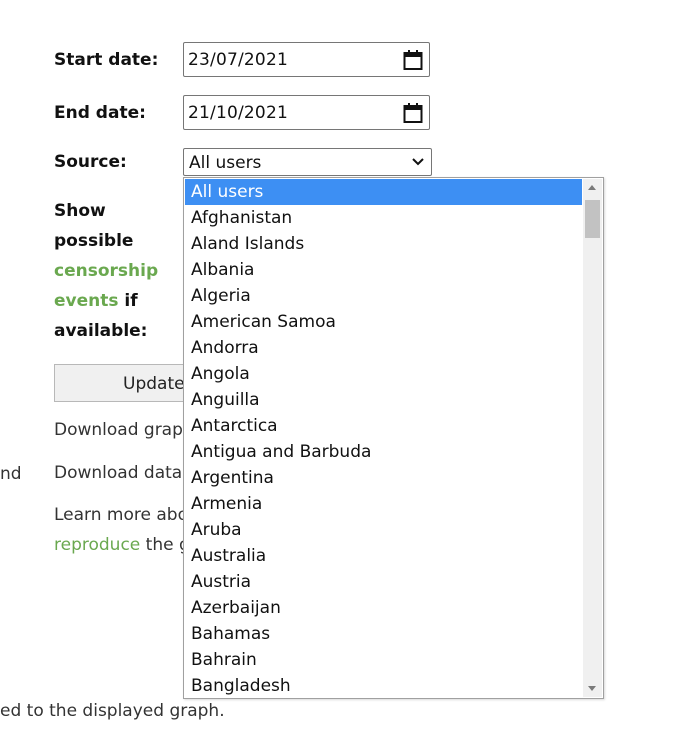 The height and width of the screenshot is (740, 682). I want to click on dropdown-option: Azerbaijan, so click(383, 608).